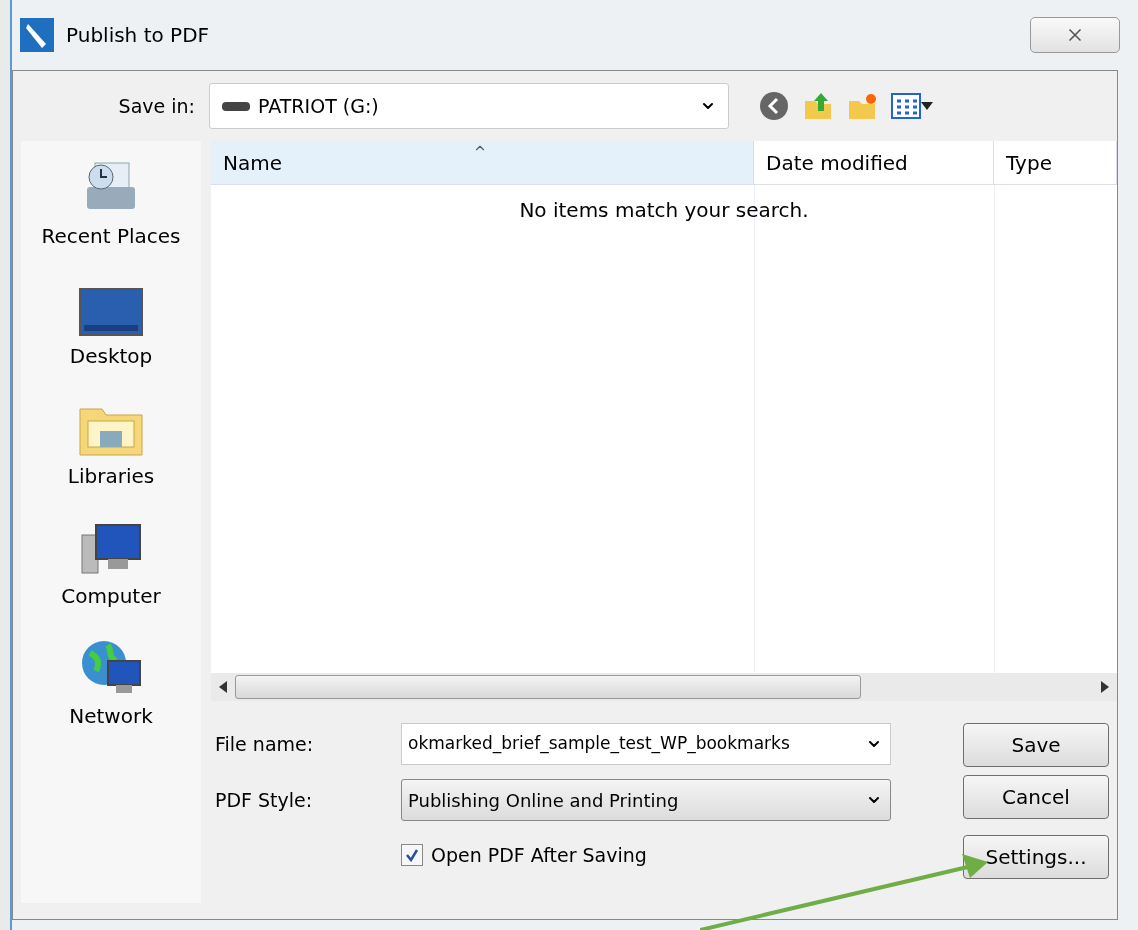 Image resolution: width=1138 pixels, height=930 pixels. Describe the element at coordinates (37, 35) in the screenshot. I see `pen-logo-icon` at that location.